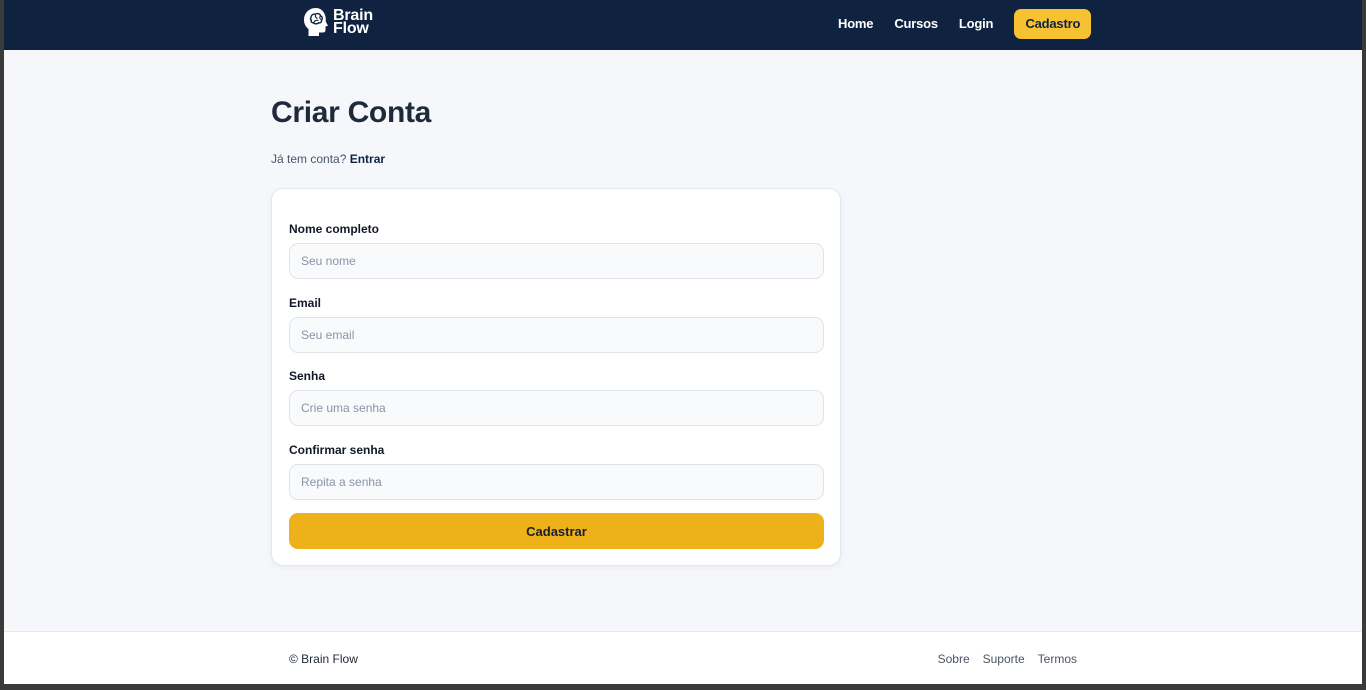 The height and width of the screenshot is (690, 1366). I want to click on copyright-text: © Brain Flow, so click(323, 659).